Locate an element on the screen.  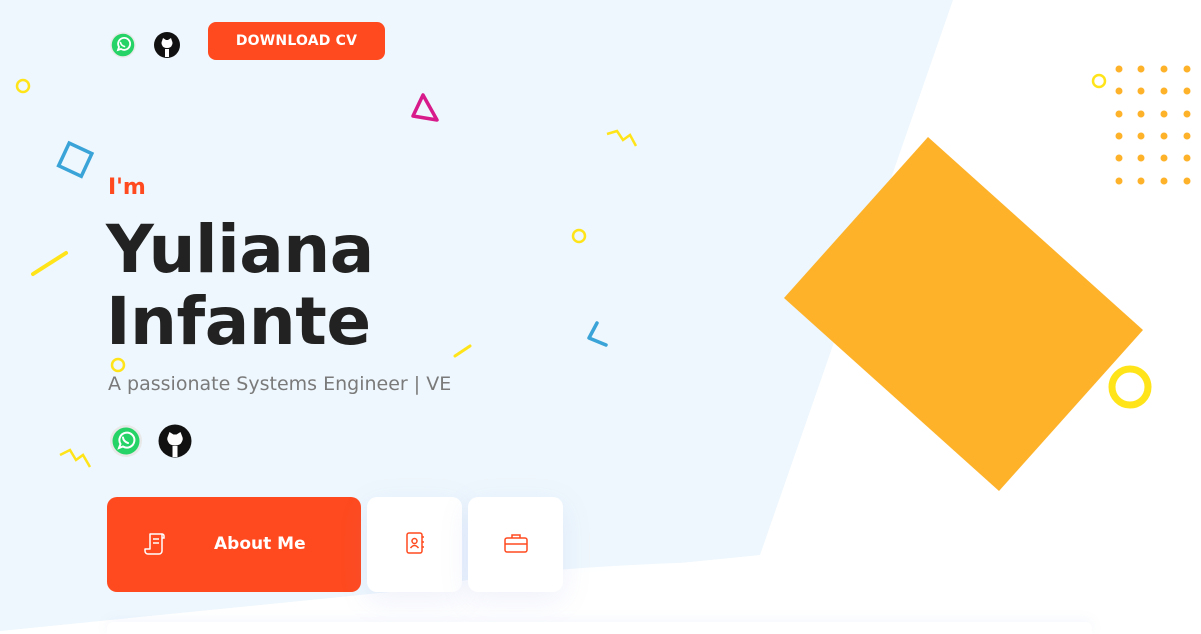
tab-portfolio is located at coordinates (515, 544).